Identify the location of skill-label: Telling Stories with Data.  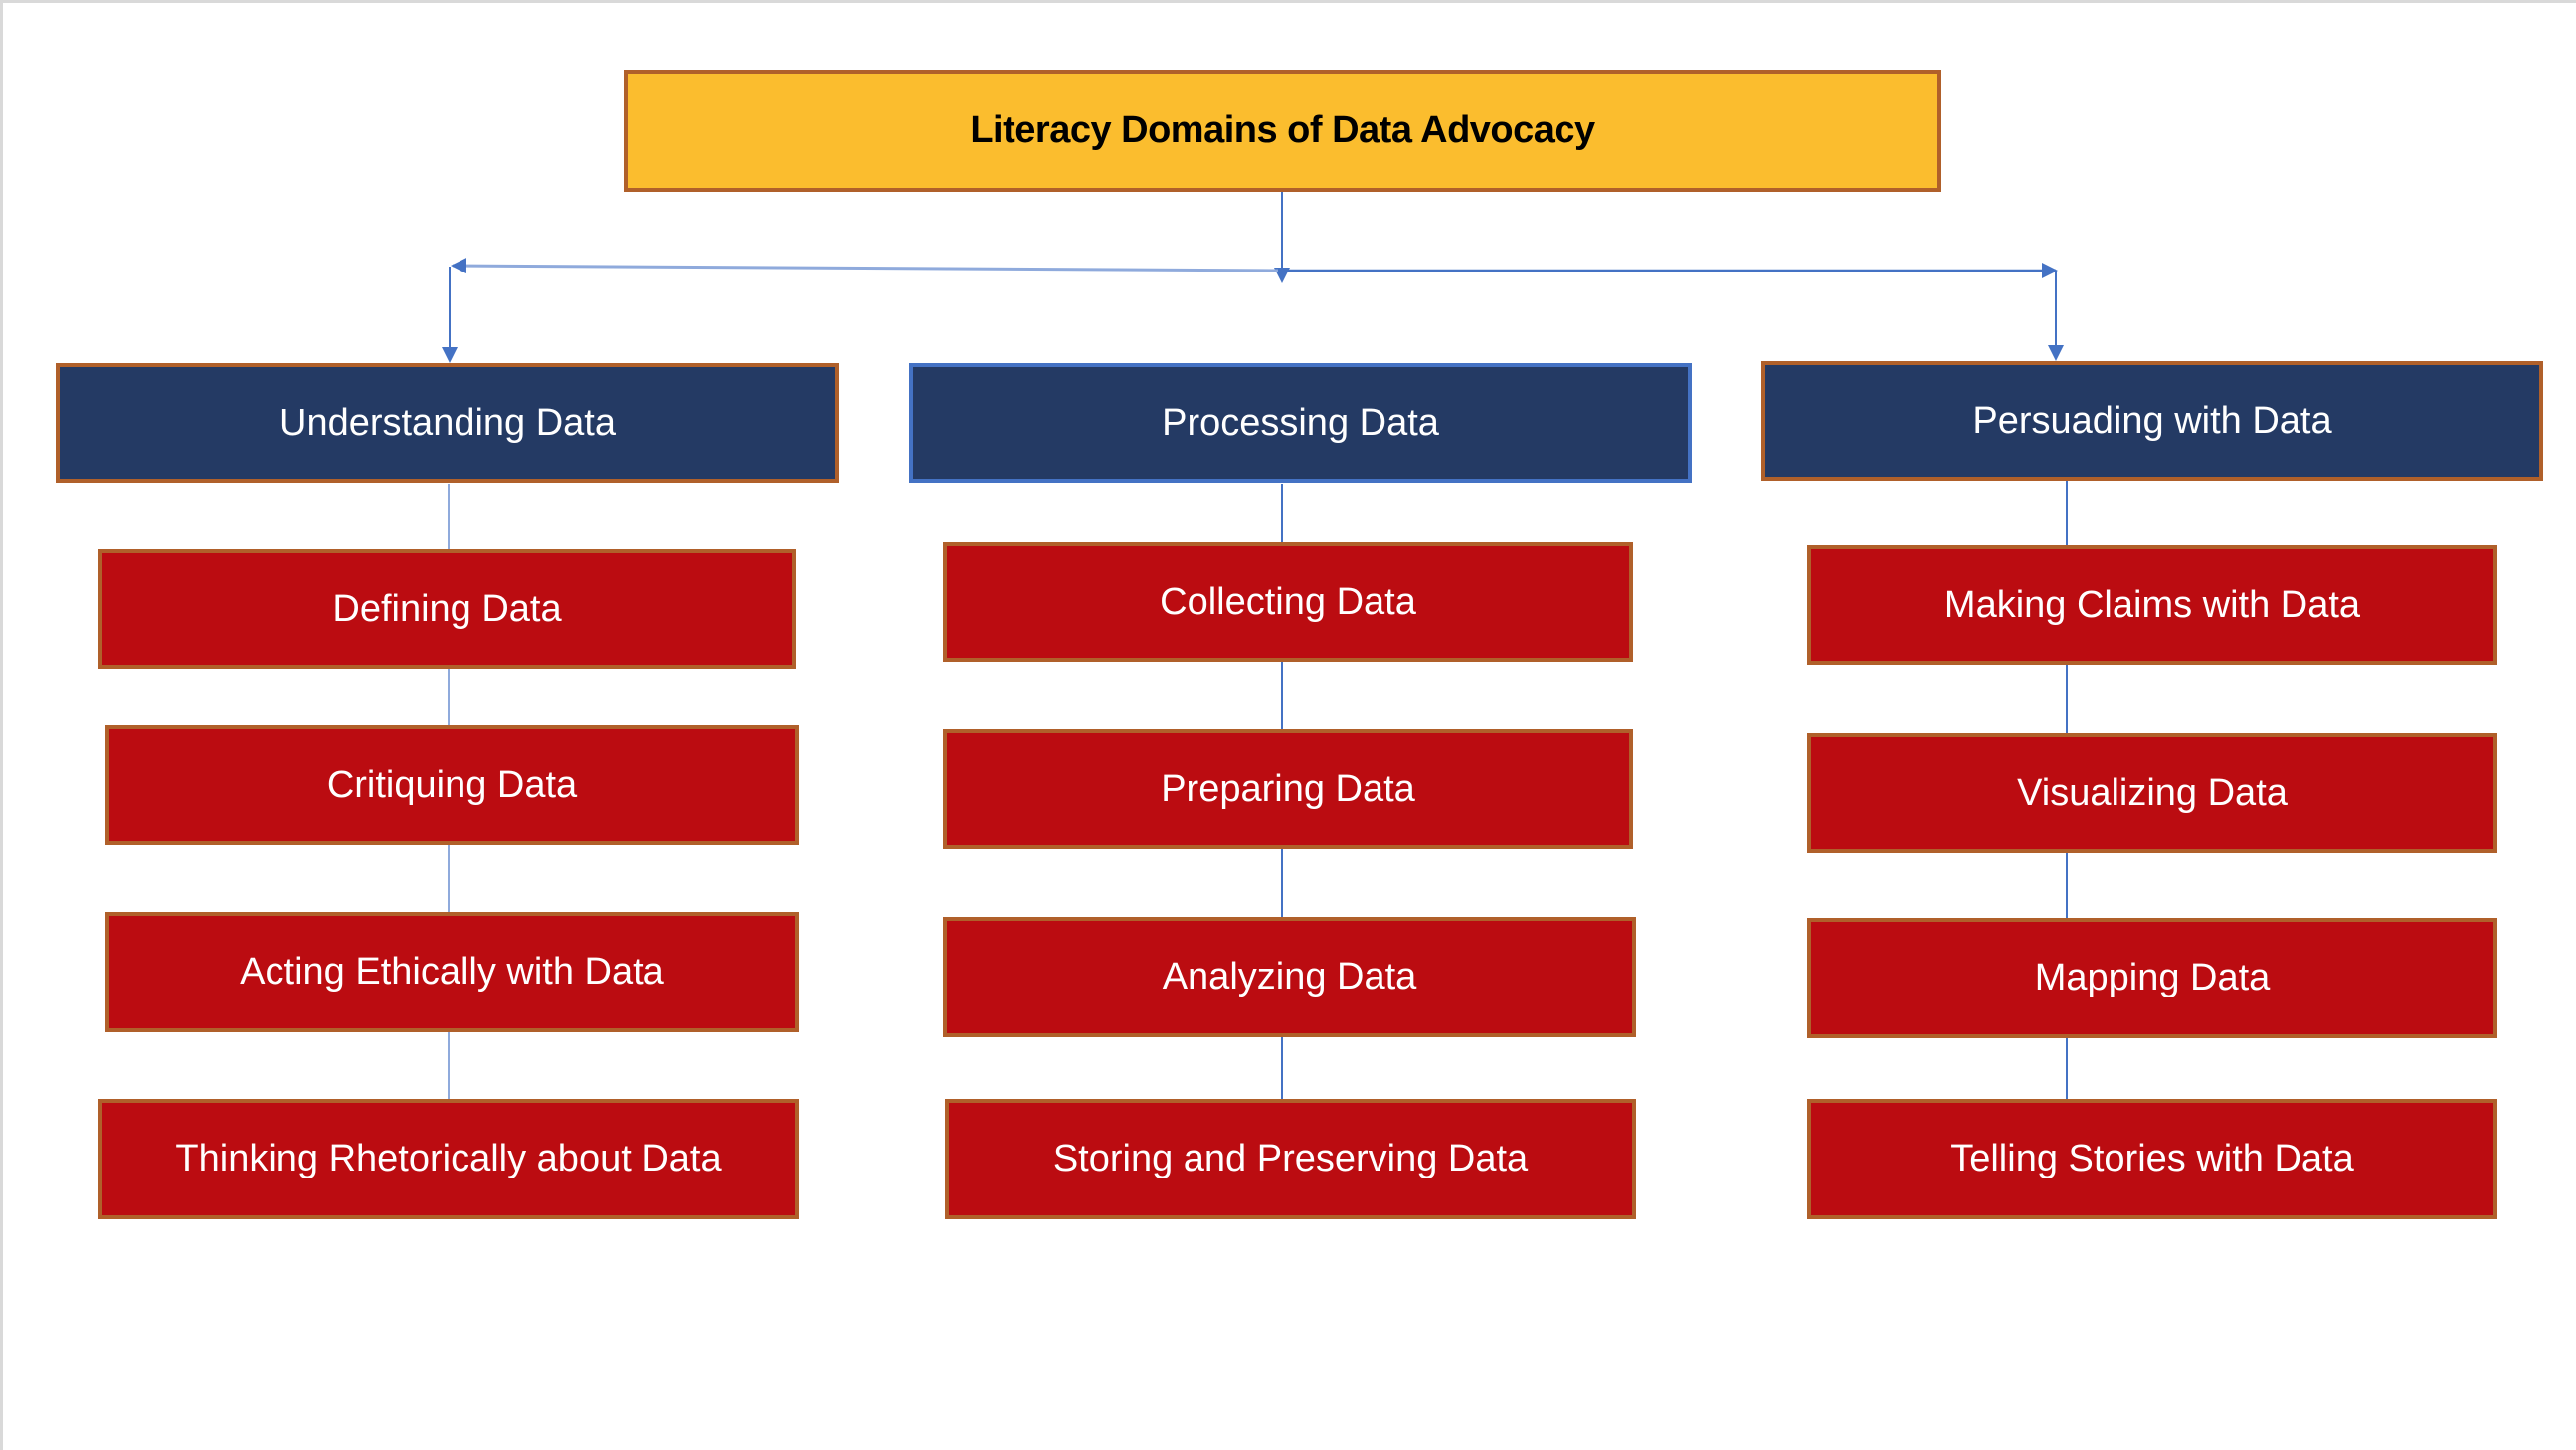
(2152, 1158).